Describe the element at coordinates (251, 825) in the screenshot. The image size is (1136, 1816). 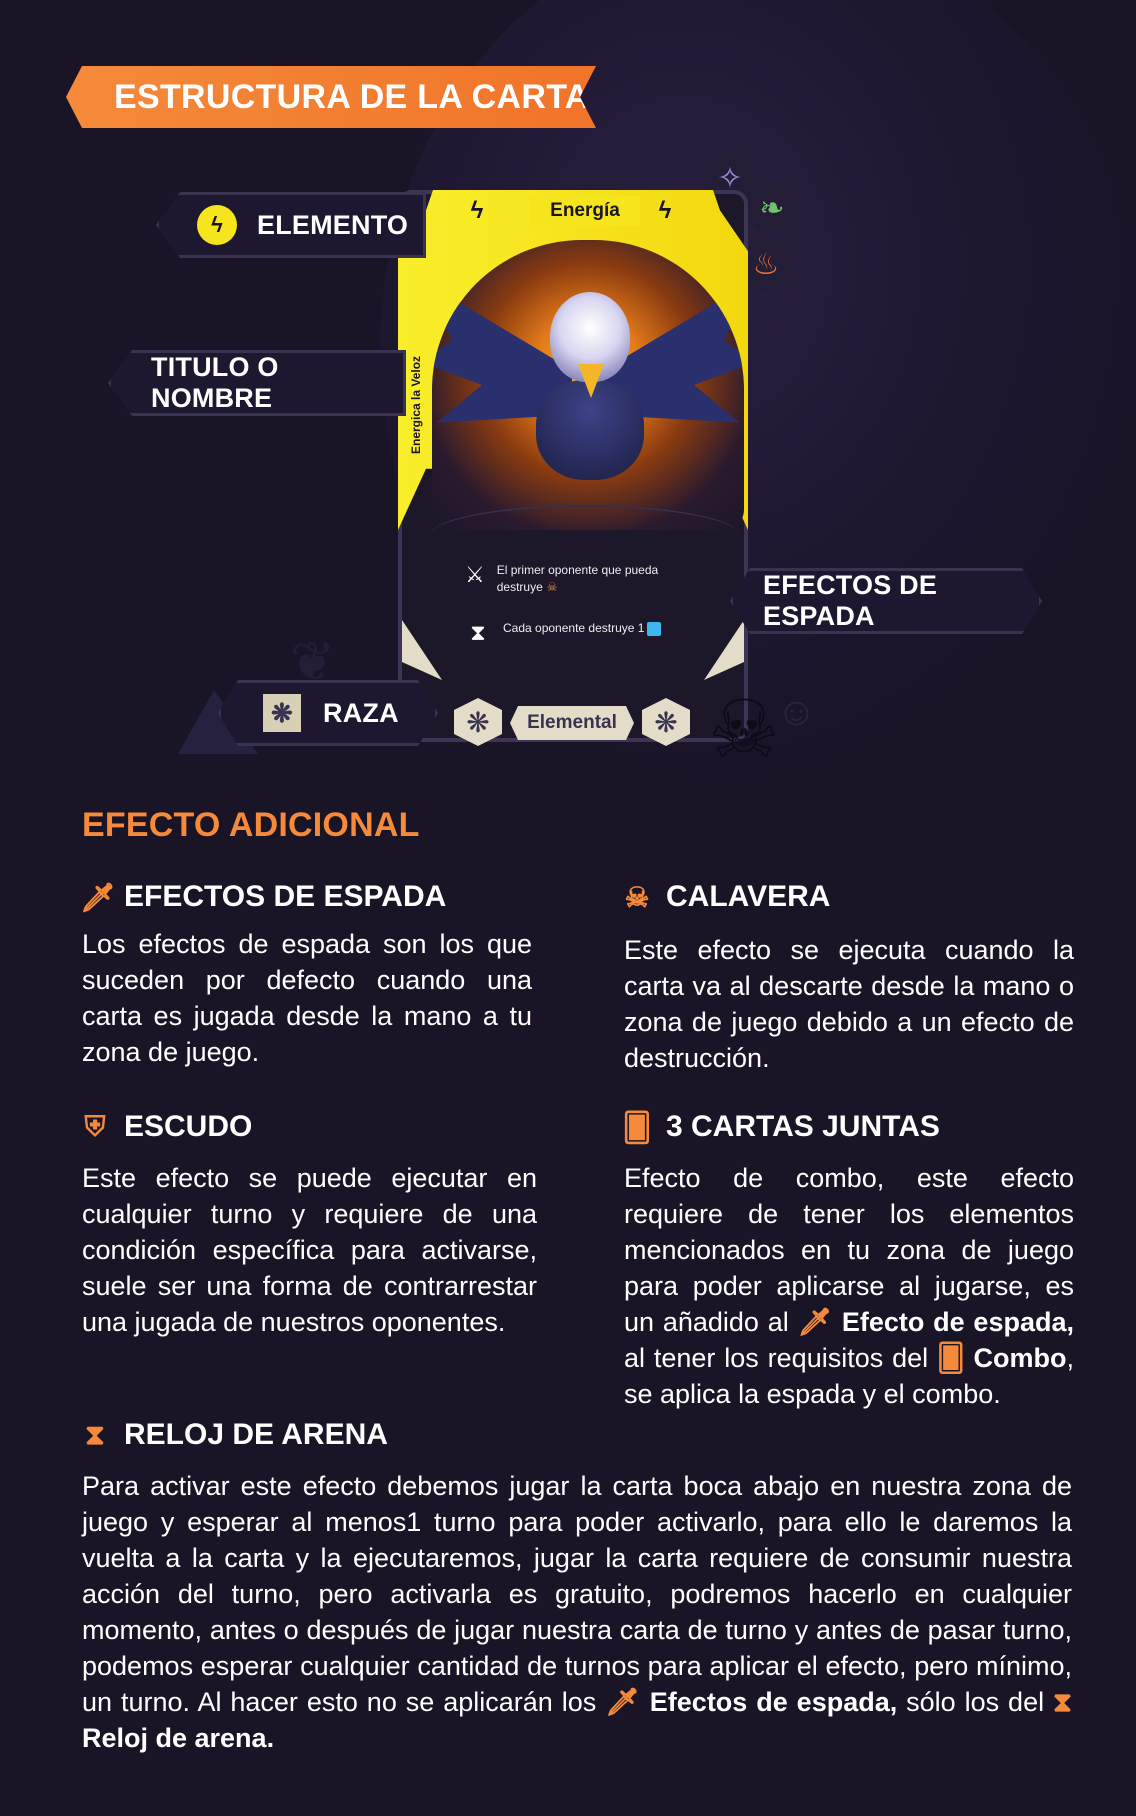
I see `section-heading: EFECTO ADICIONAL` at that location.